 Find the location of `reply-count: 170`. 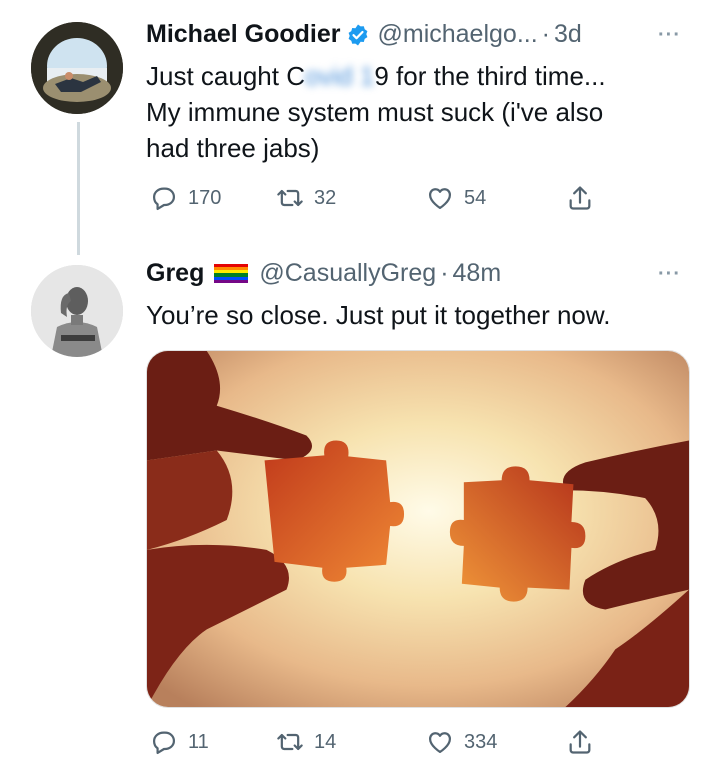

reply-count: 170 is located at coordinates (205, 197).